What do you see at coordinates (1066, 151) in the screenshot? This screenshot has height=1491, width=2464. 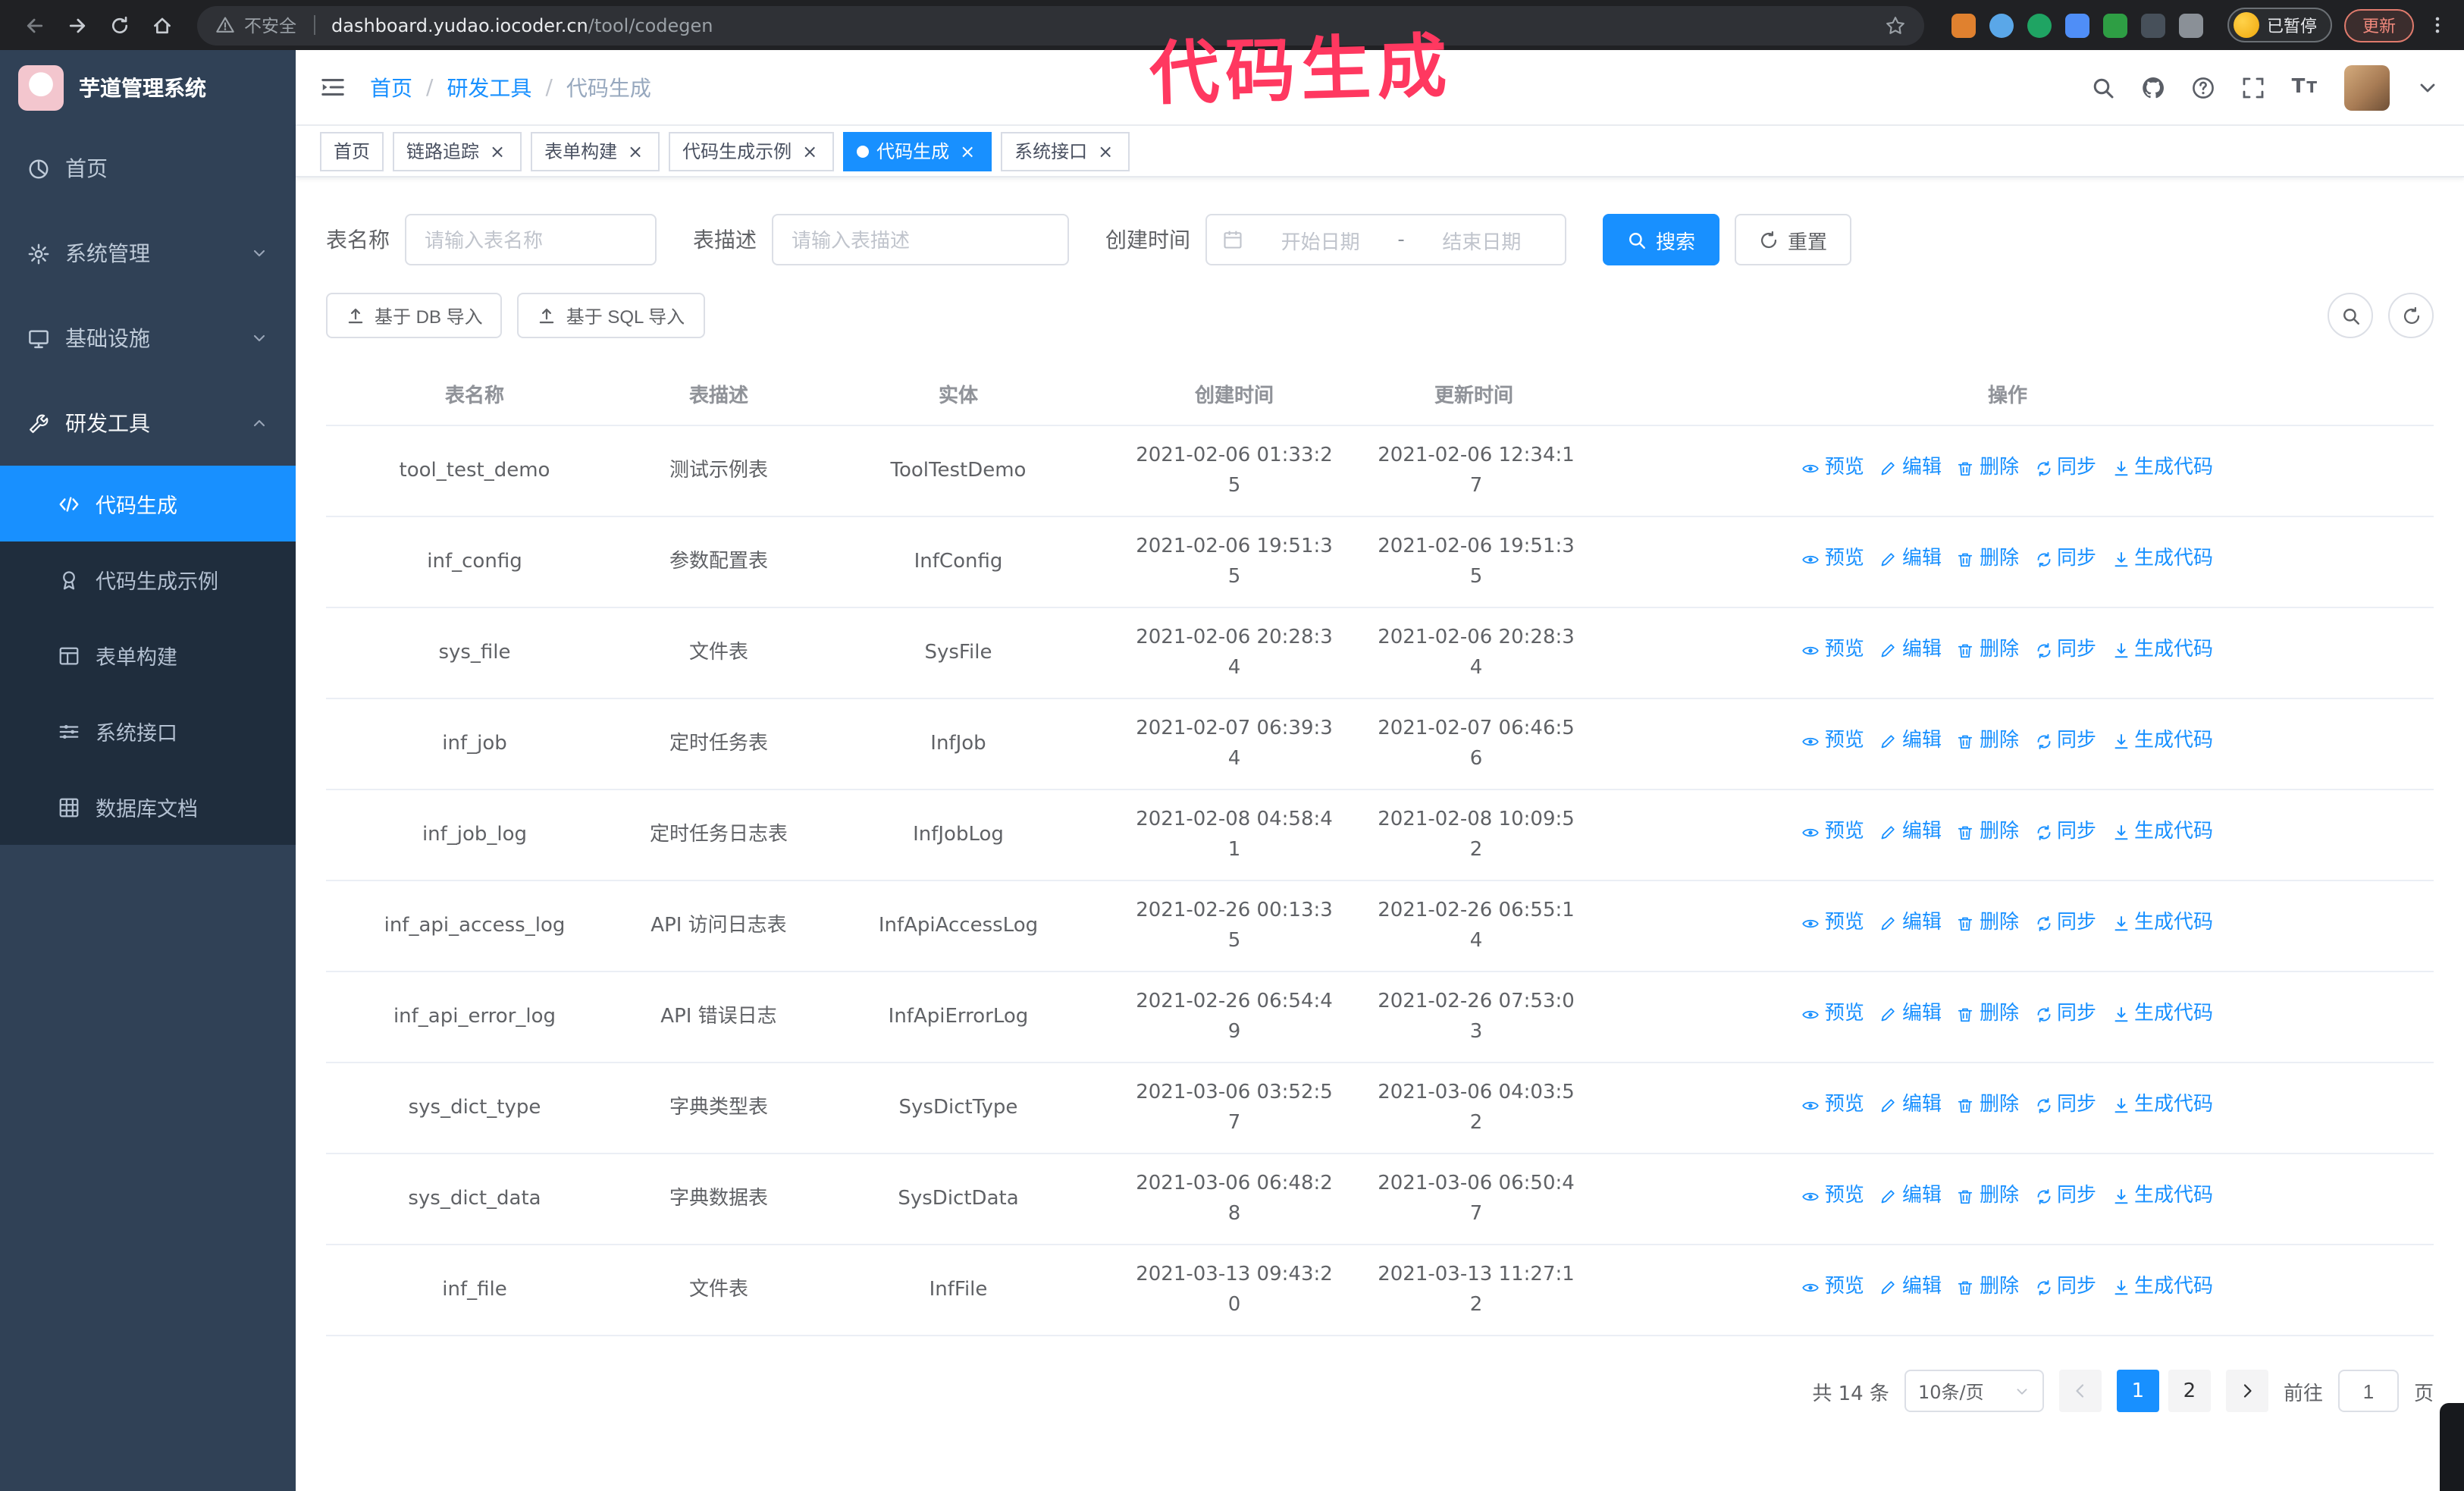 I see `view-tab: 系统接口 ×` at bounding box center [1066, 151].